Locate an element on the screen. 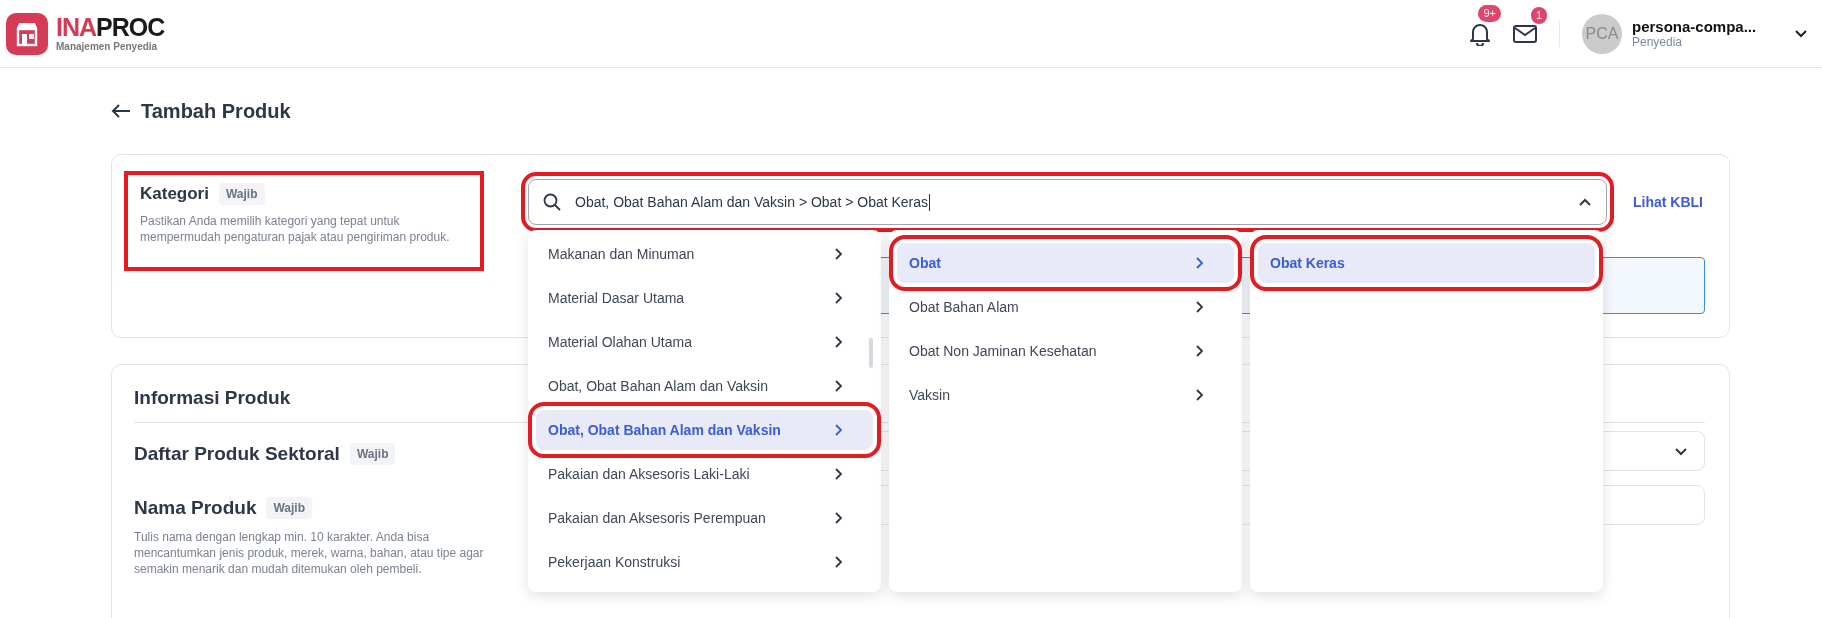 Image resolution: width=1822 pixels, height=618 pixels. field-label: Kategori is located at coordinates (174, 194).